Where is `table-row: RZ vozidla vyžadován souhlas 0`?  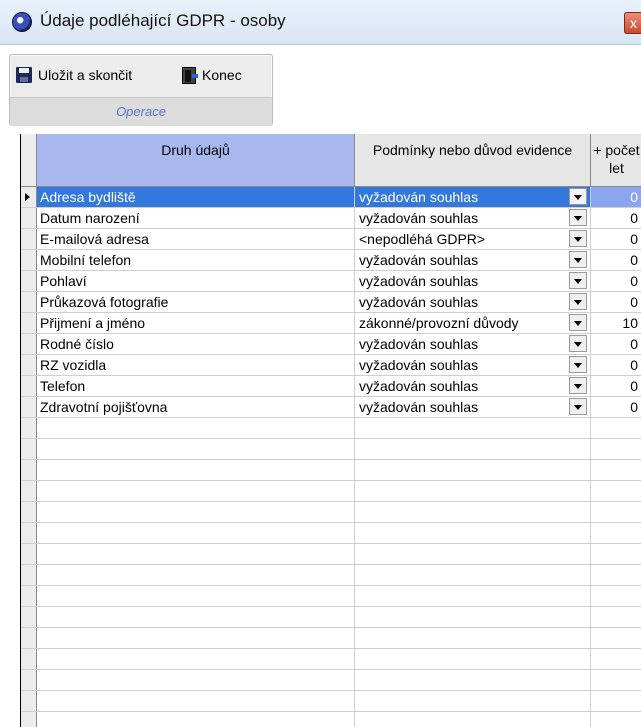
table-row: RZ vozidla vyžadován souhlas 0 is located at coordinates (331, 365).